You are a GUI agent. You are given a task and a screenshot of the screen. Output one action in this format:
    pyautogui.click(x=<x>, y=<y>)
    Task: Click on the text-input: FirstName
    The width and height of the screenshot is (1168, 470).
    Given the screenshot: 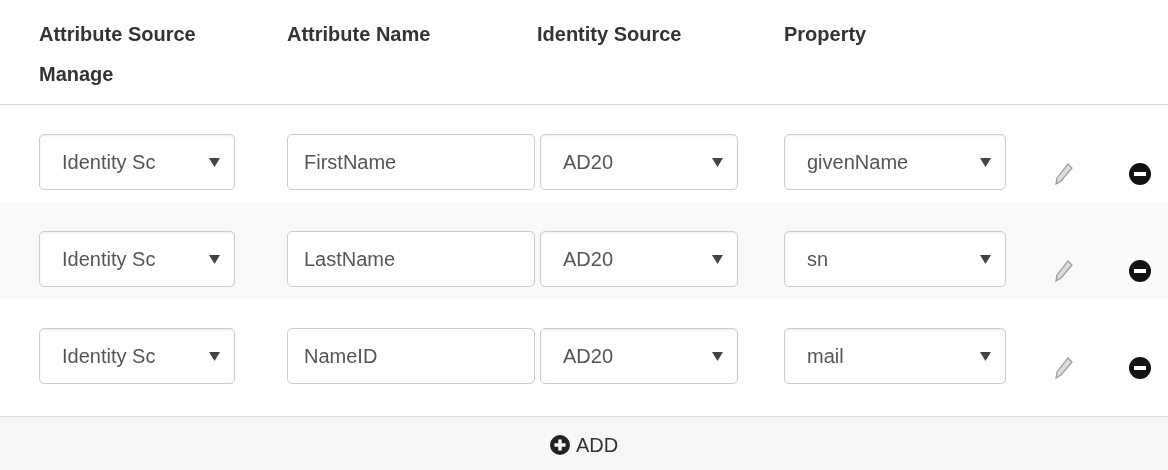 What is the action you would take?
    pyautogui.click(x=411, y=162)
    